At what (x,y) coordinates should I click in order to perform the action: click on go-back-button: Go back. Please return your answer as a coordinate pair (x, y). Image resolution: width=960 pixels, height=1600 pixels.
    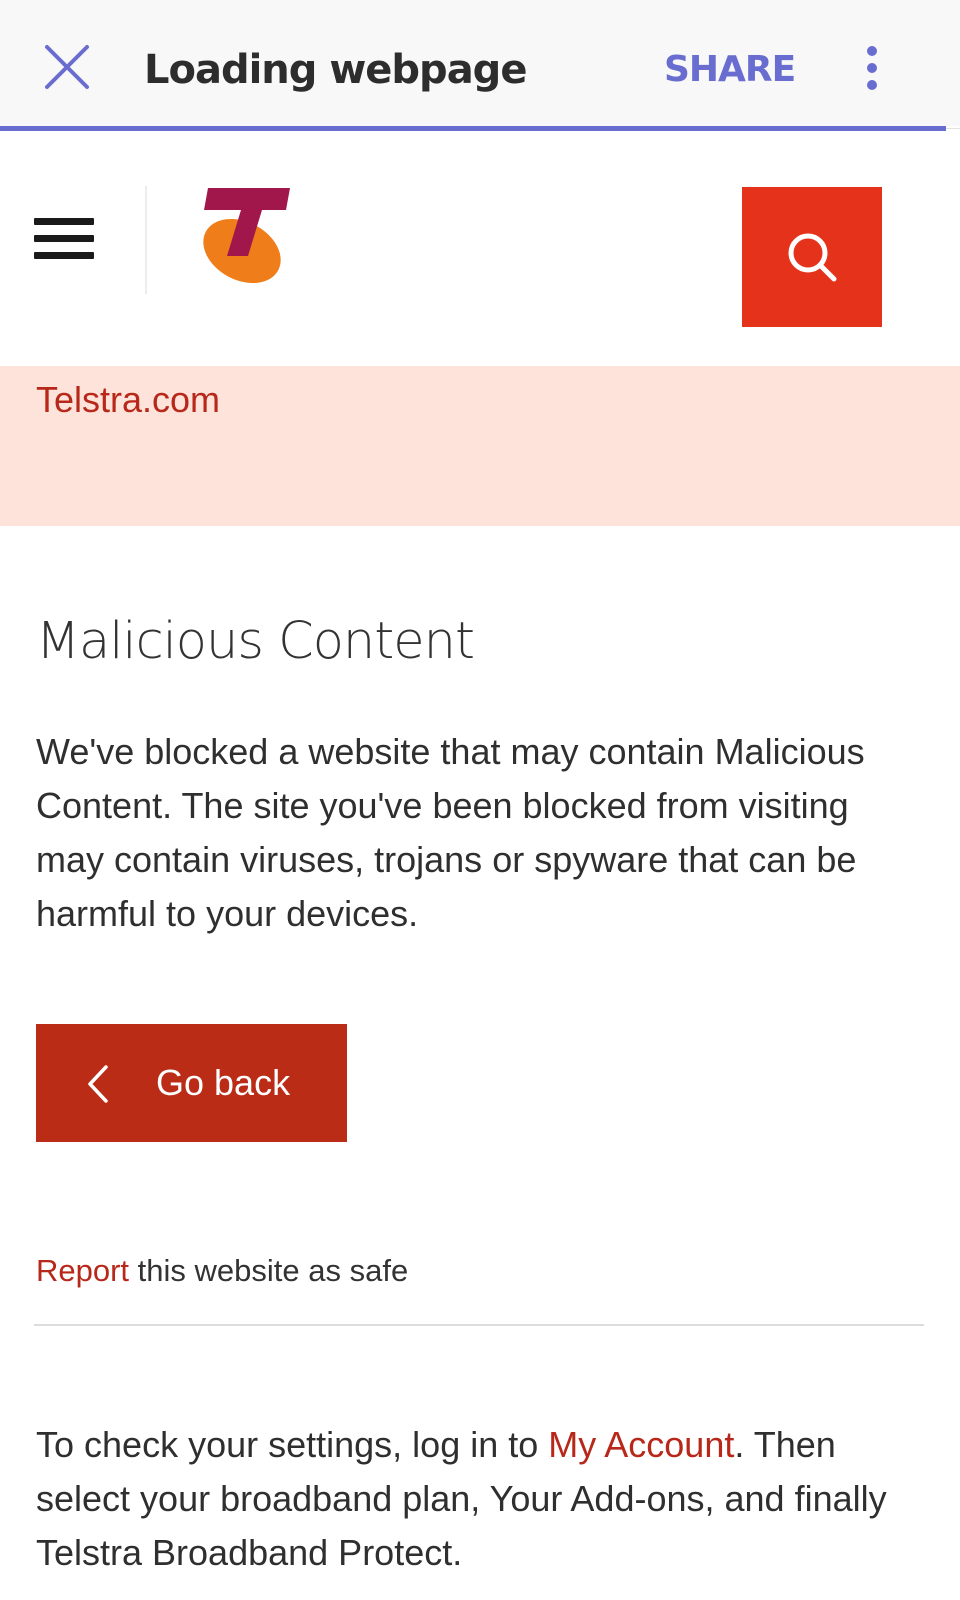
    Looking at the image, I should click on (191, 1083).